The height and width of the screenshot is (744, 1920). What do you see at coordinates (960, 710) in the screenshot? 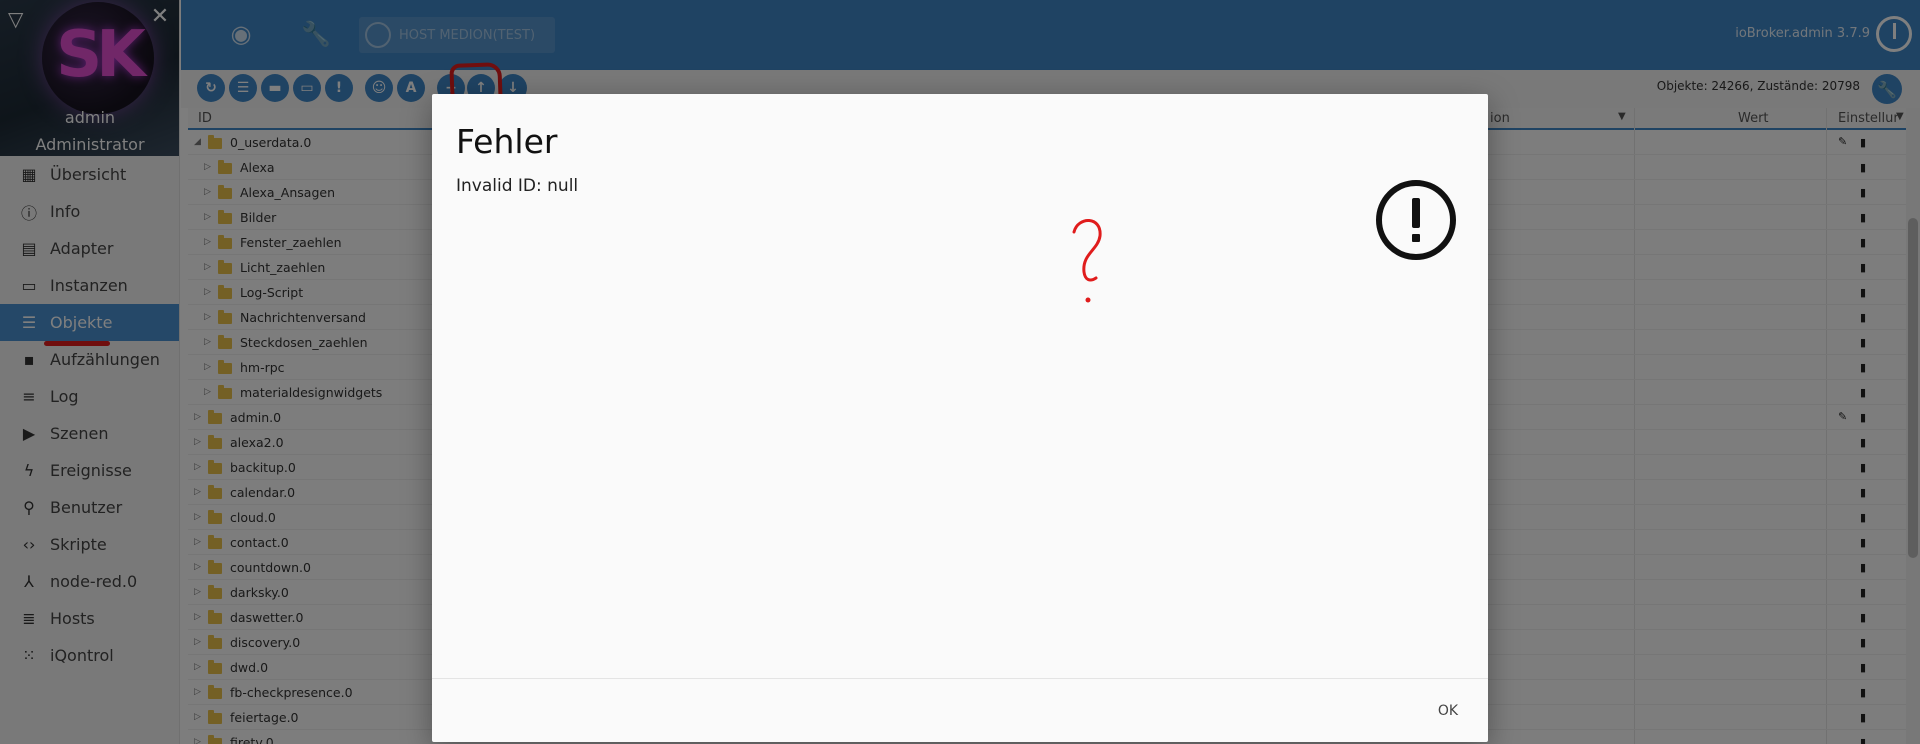
I see `dialog-footer: OK` at bounding box center [960, 710].